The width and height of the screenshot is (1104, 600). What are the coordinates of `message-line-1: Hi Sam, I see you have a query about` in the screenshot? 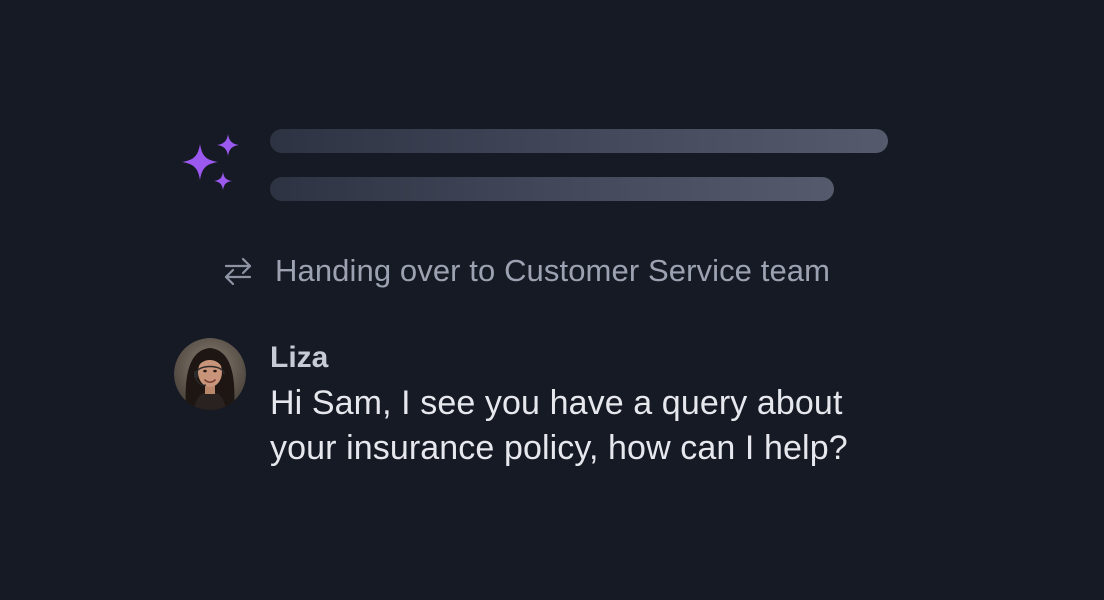 It's located at (556, 403).